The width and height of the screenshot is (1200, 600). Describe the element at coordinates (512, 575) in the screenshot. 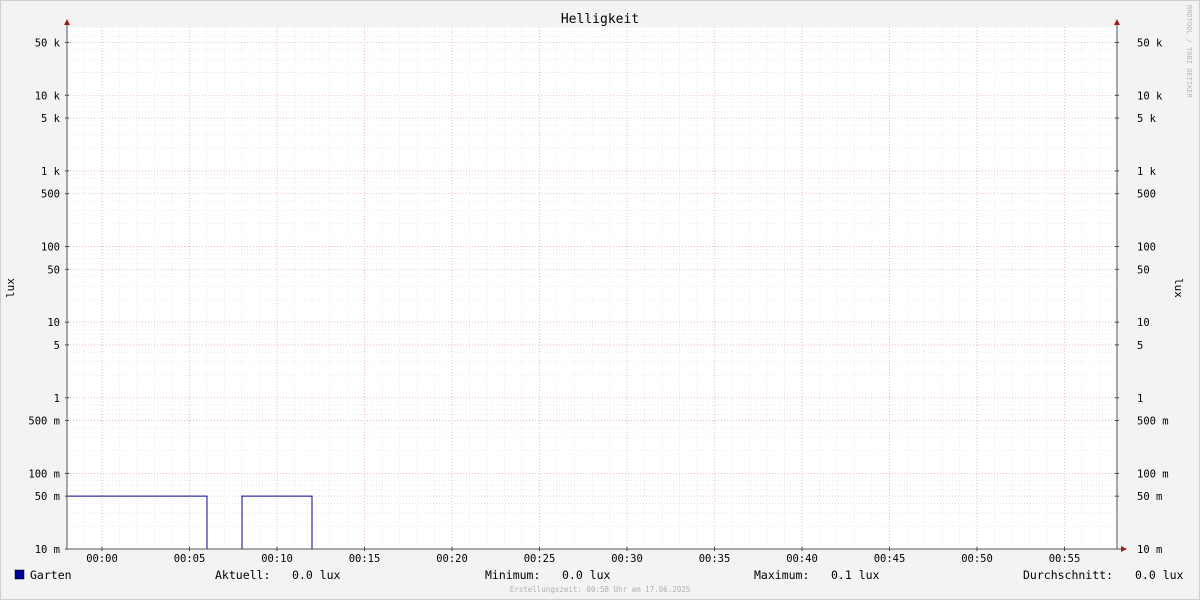

I see `legend-minimum-label: Minimum:` at that location.